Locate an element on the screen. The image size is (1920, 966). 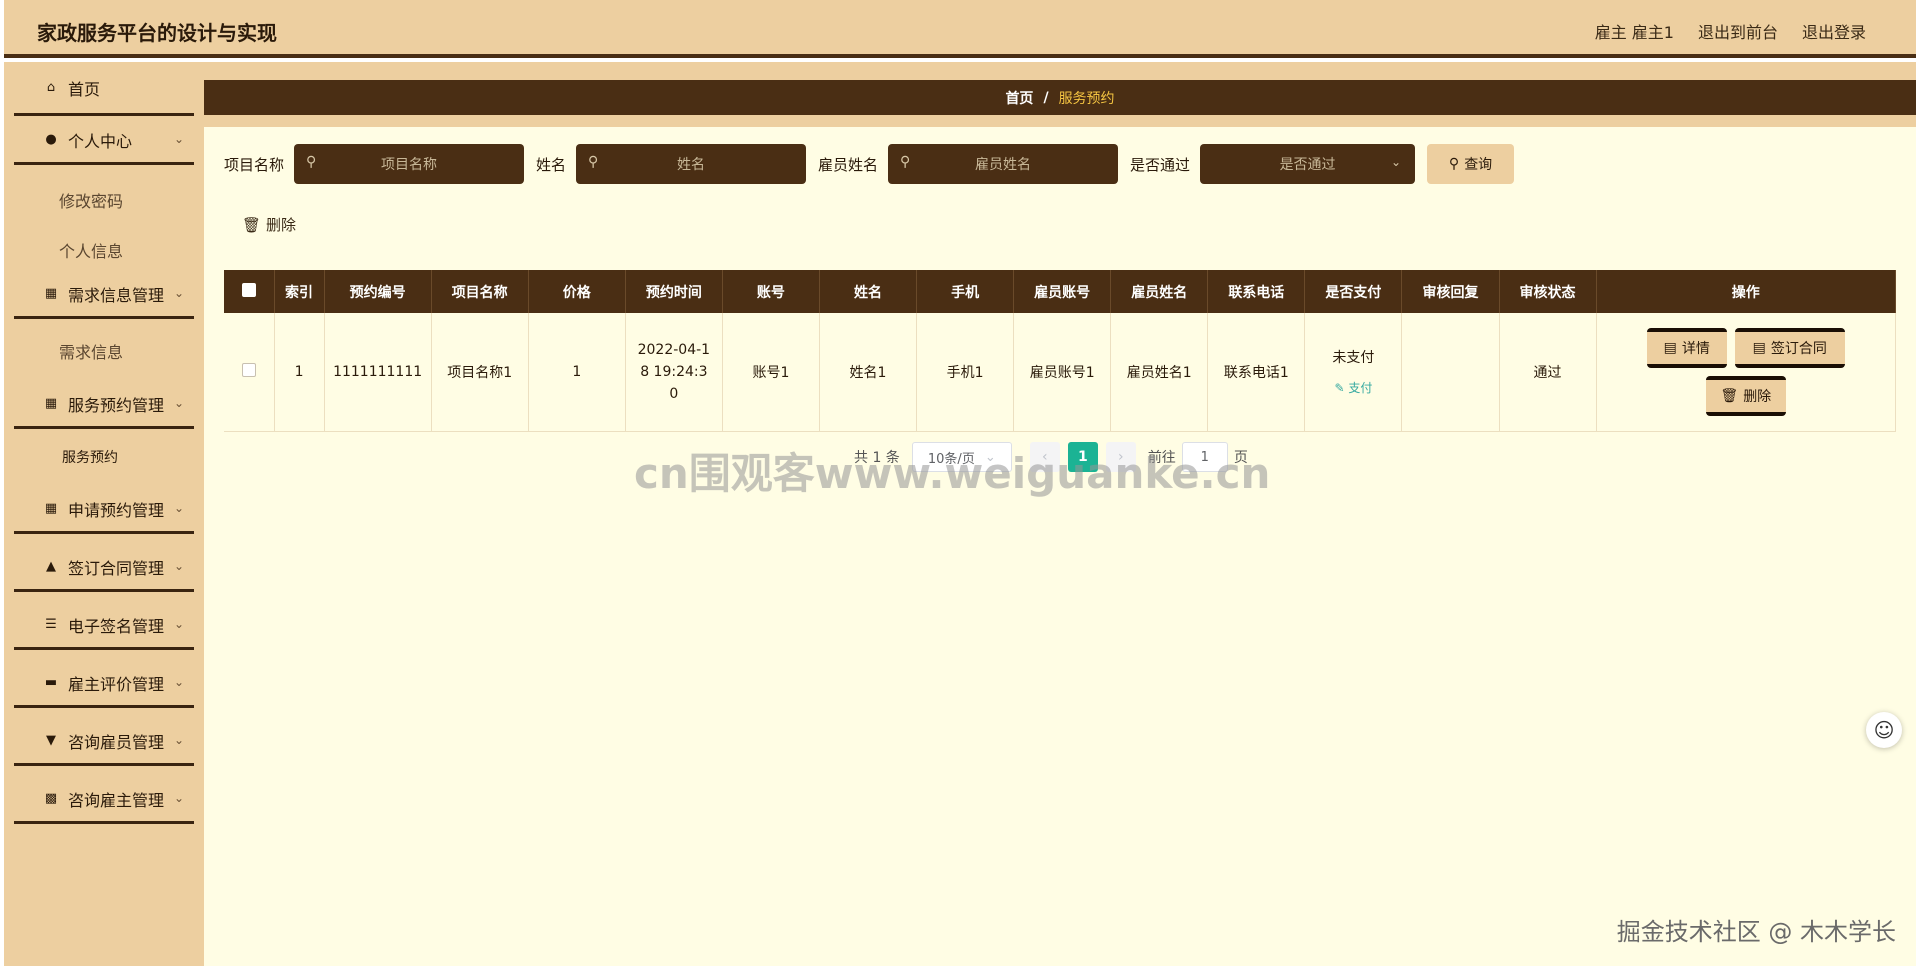
sidebar-subitem-label: 服务预约 is located at coordinates (90, 458).